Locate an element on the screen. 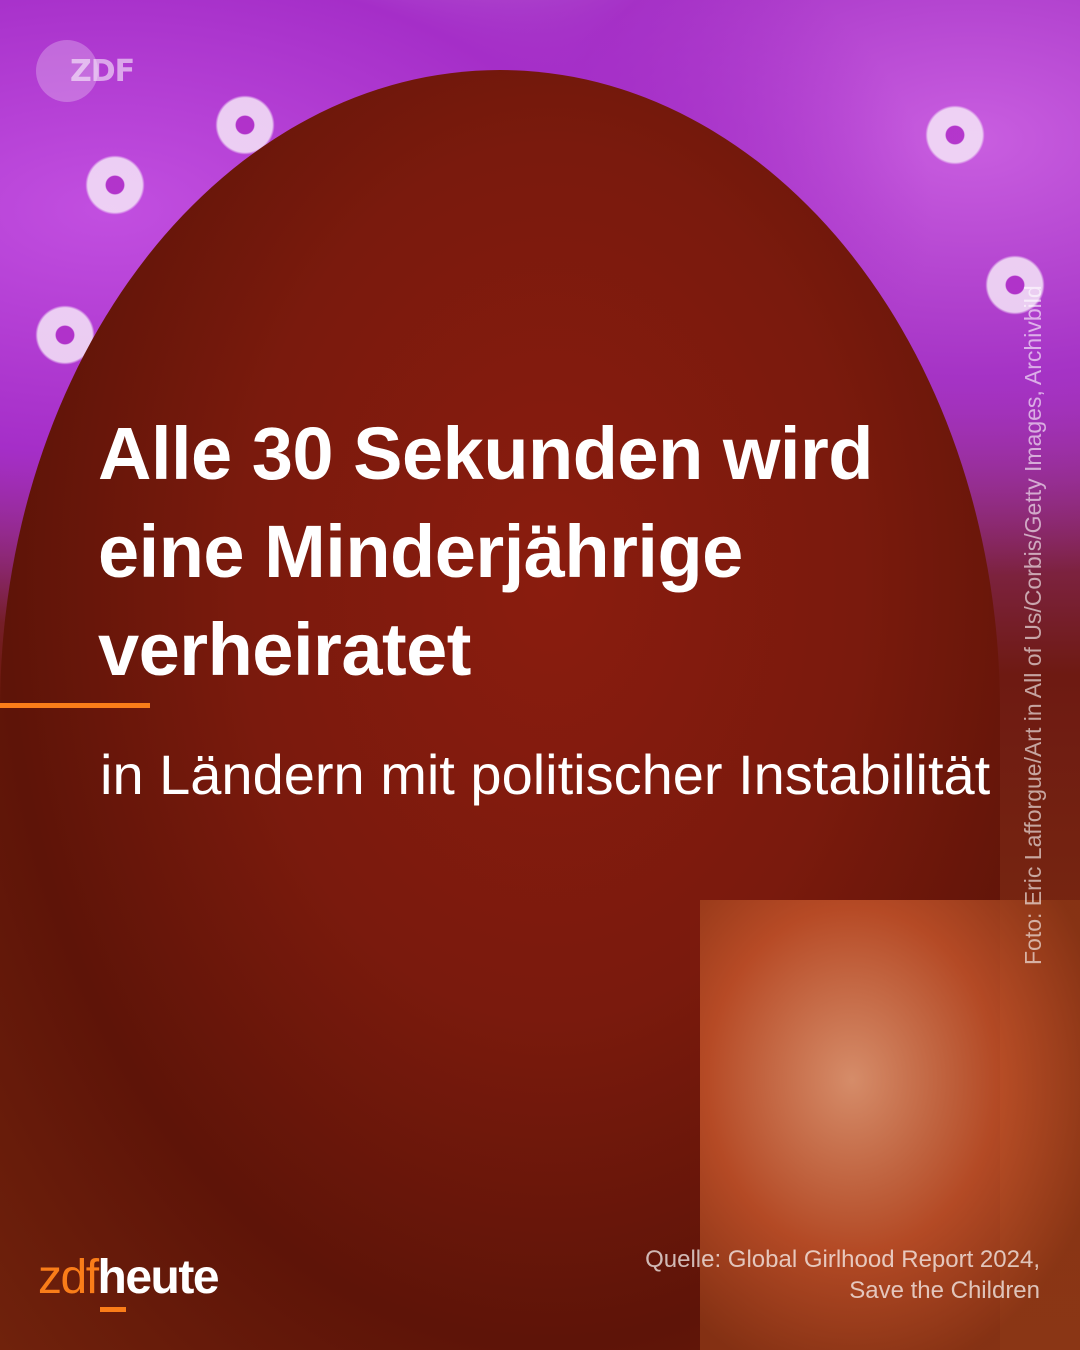  subline: in Ländern mit politischer Instabilität is located at coordinates (545, 774).